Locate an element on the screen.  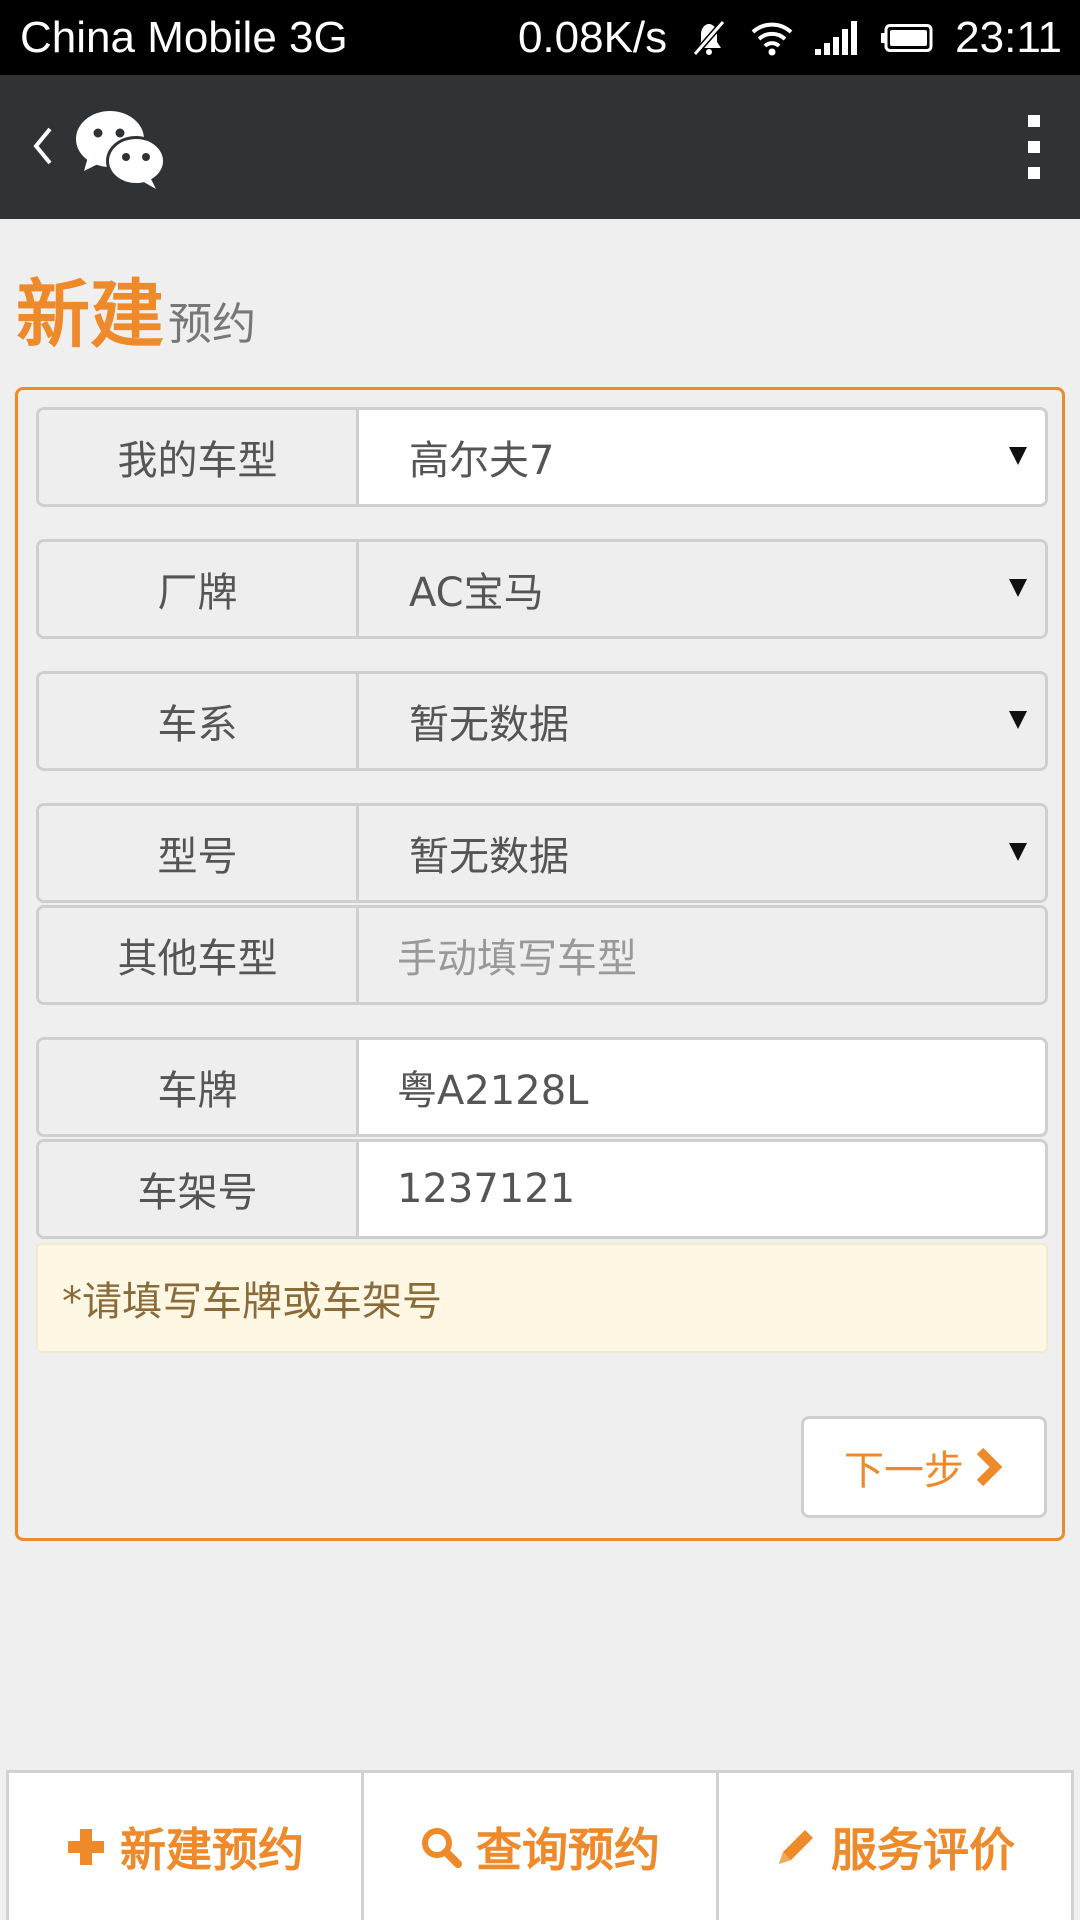
plate-field: 车牌 粤A2128L is located at coordinates (542, 1087).